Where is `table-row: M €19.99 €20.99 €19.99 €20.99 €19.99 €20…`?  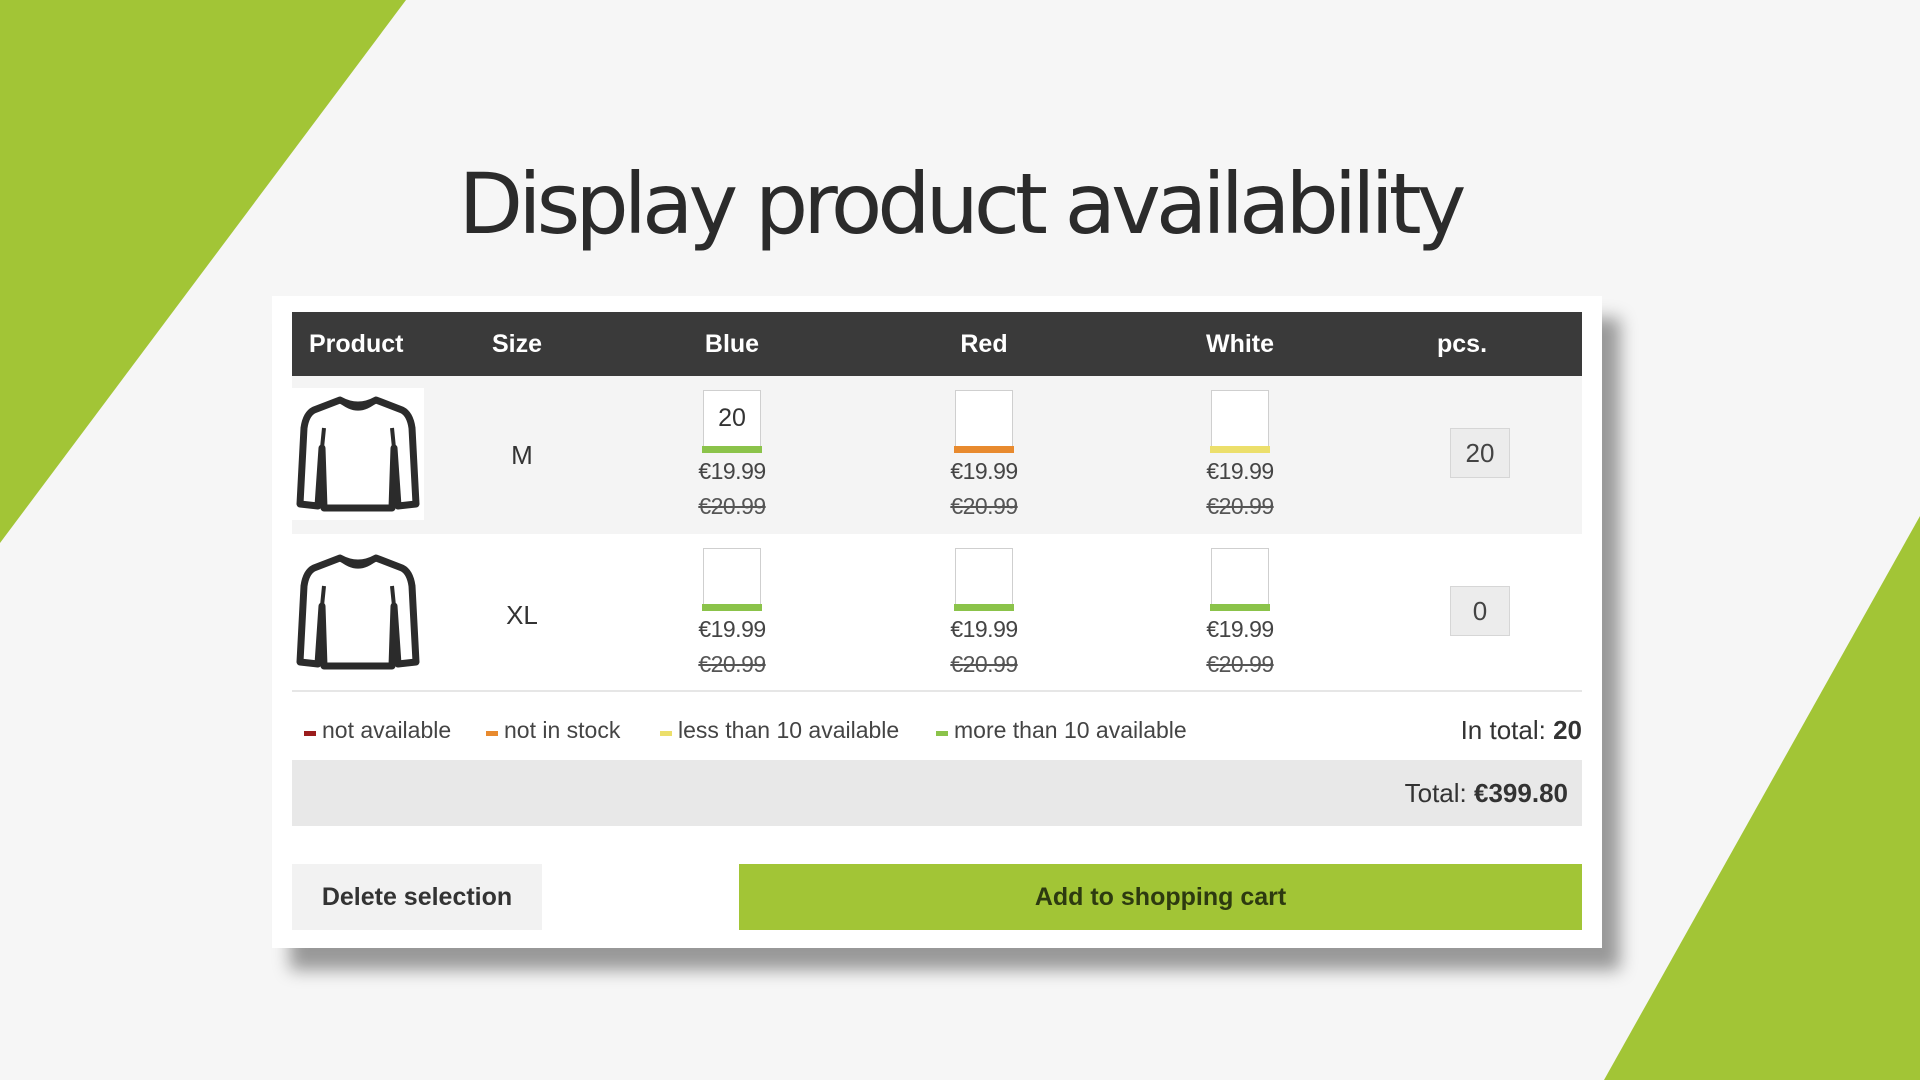 table-row: M €19.99 €20.99 €19.99 €20.99 €19.99 €20… is located at coordinates (937, 455).